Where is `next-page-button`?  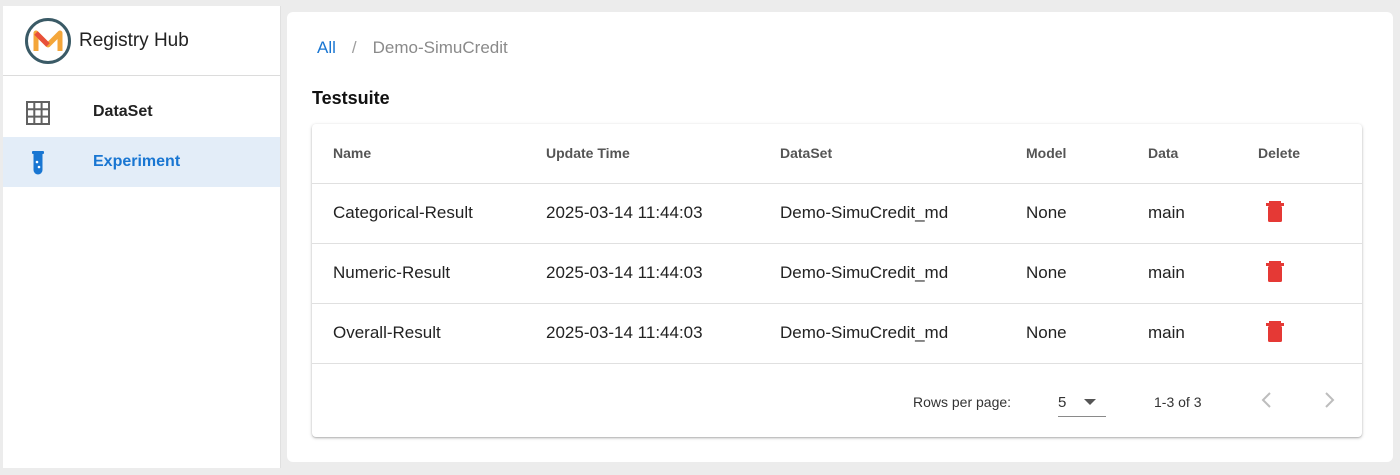
next-page-button is located at coordinates (1329, 400).